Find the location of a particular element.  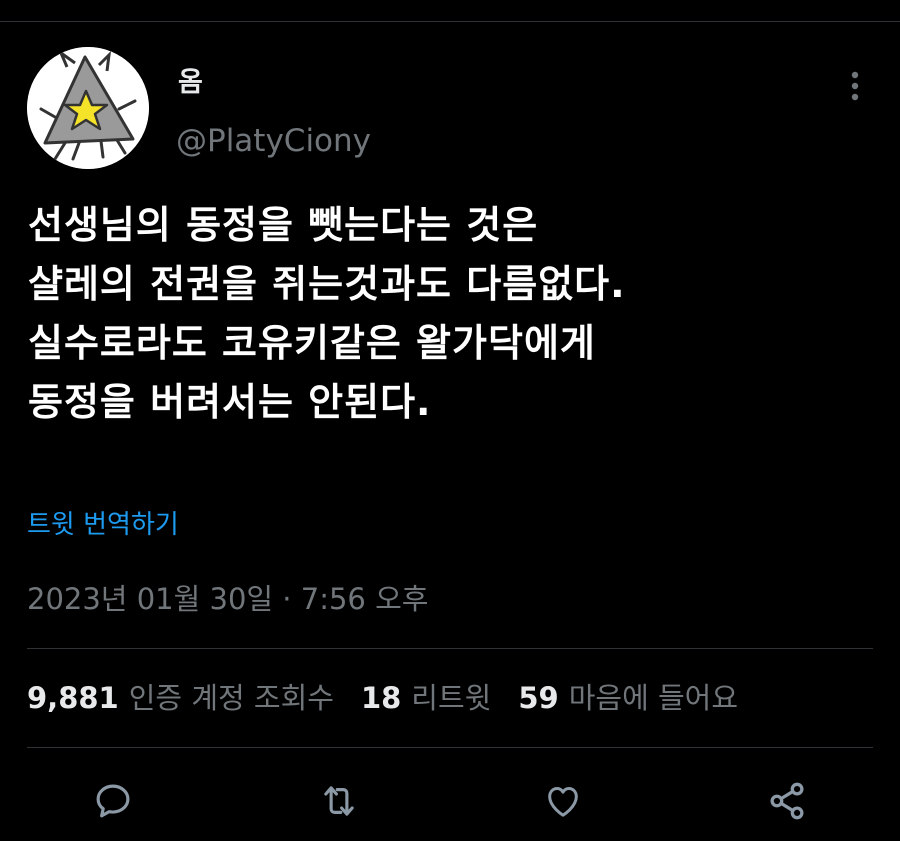

more-options-button is located at coordinates (855, 86).